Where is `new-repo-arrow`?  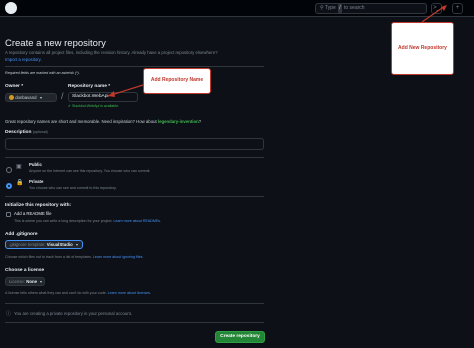
new-repo-arrow is located at coordinates (433, 14).